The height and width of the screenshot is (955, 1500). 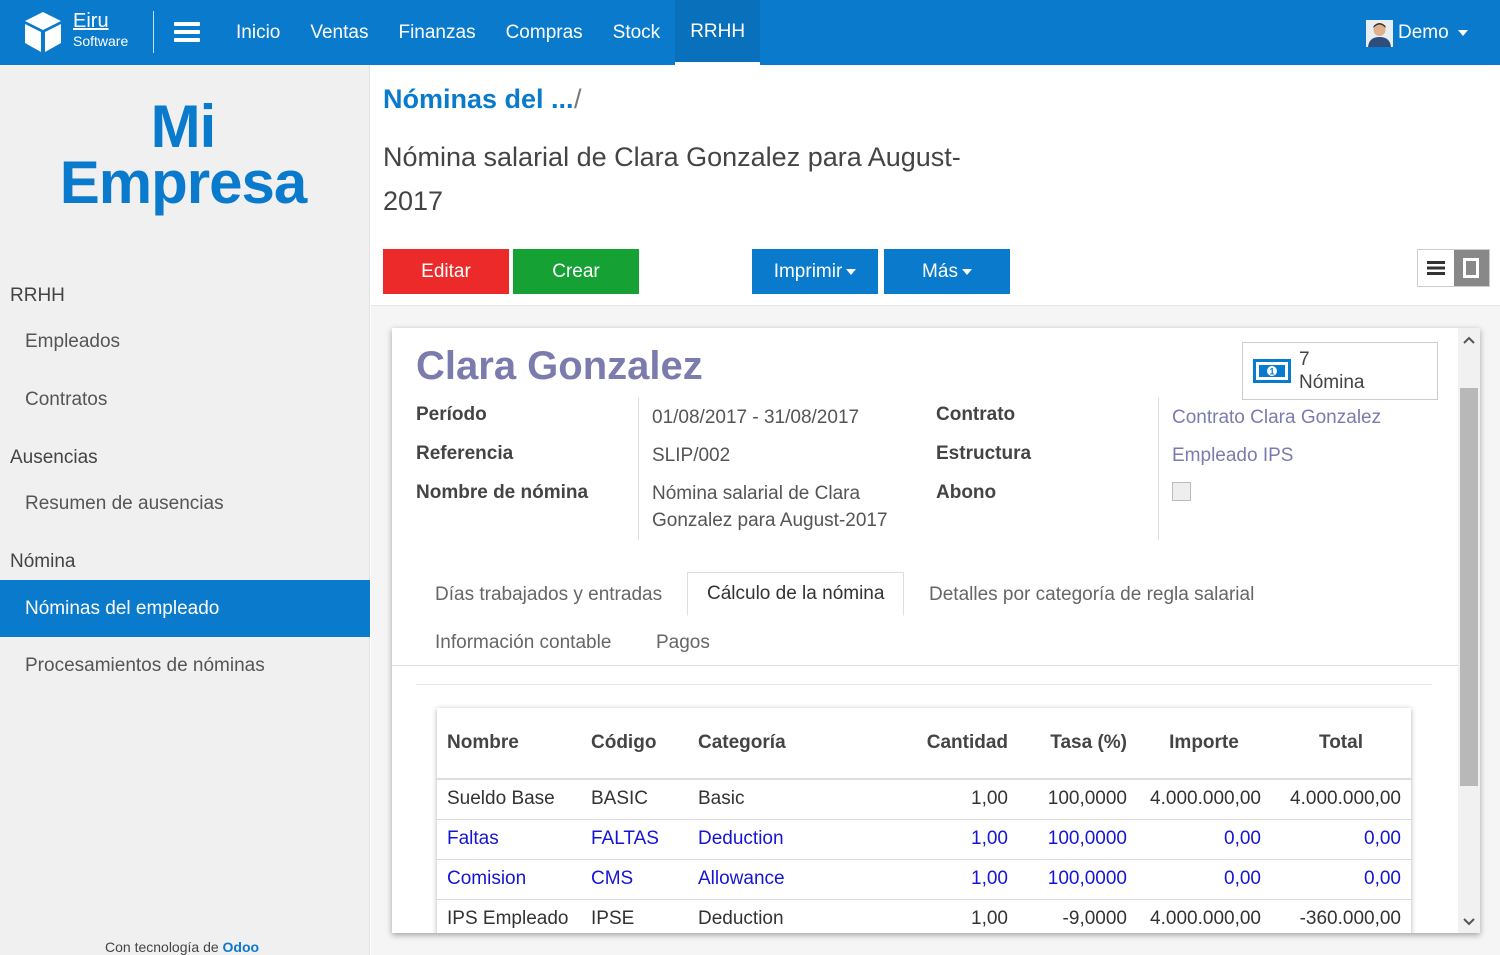 What do you see at coordinates (183, 126) in the screenshot?
I see `company-logo-line1: Mi` at bounding box center [183, 126].